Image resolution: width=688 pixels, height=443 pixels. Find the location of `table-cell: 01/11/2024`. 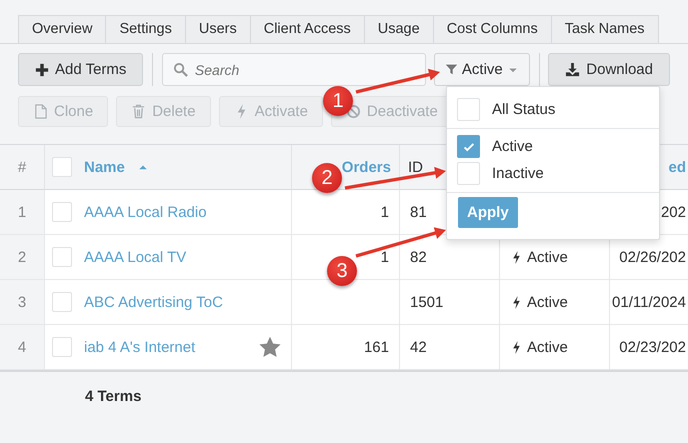

table-cell: 01/11/2024 is located at coordinates (649, 302).